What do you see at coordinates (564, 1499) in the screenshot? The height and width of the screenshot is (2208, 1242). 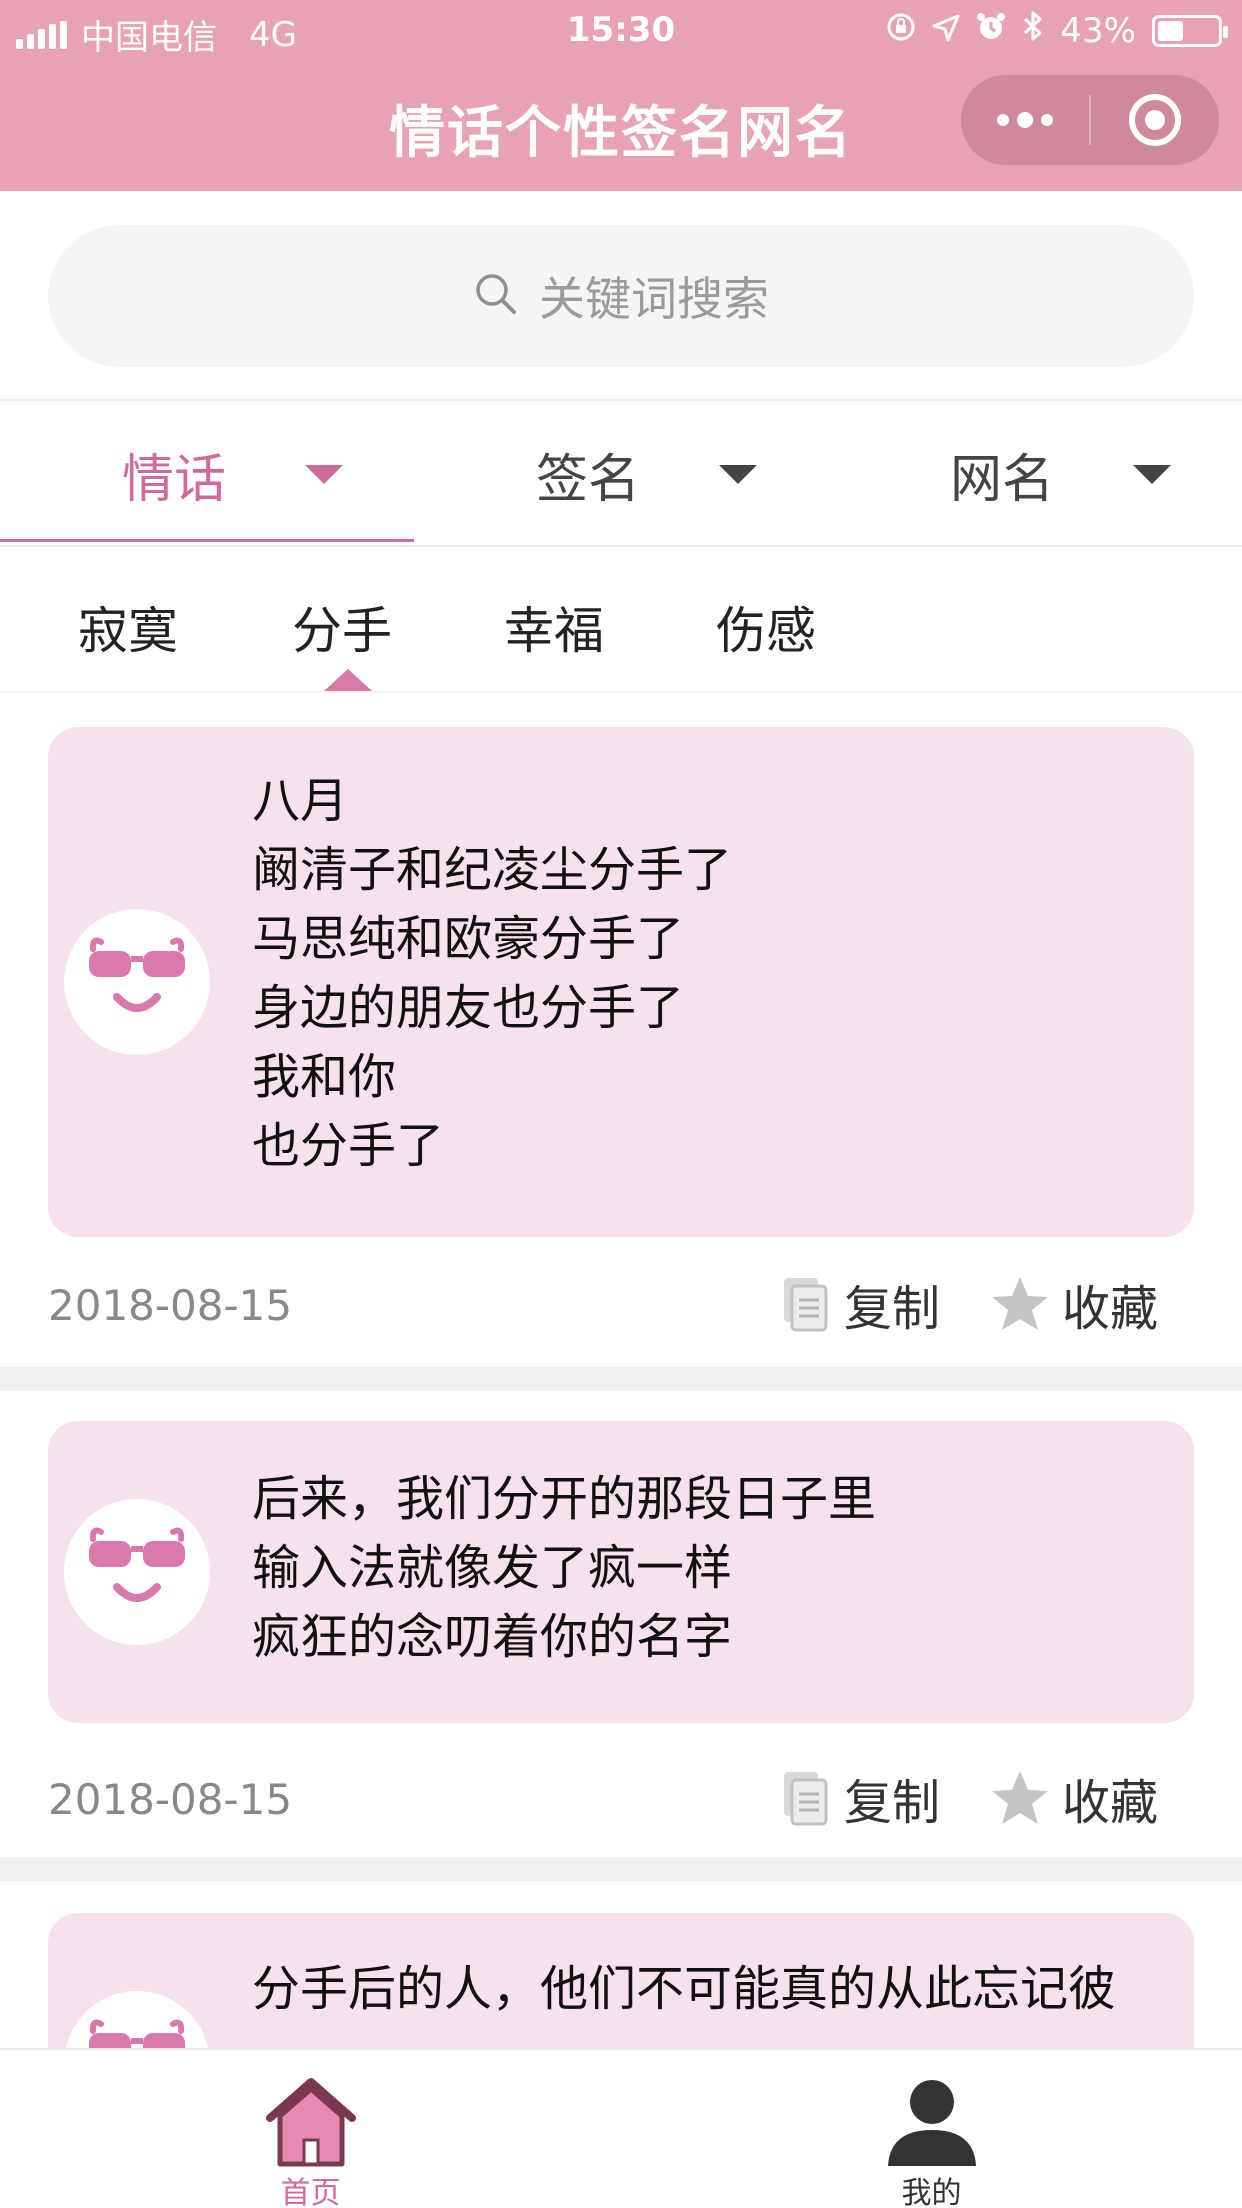 I see `post-line: 后来，我们分开的那段日子里` at bounding box center [564, 1499].